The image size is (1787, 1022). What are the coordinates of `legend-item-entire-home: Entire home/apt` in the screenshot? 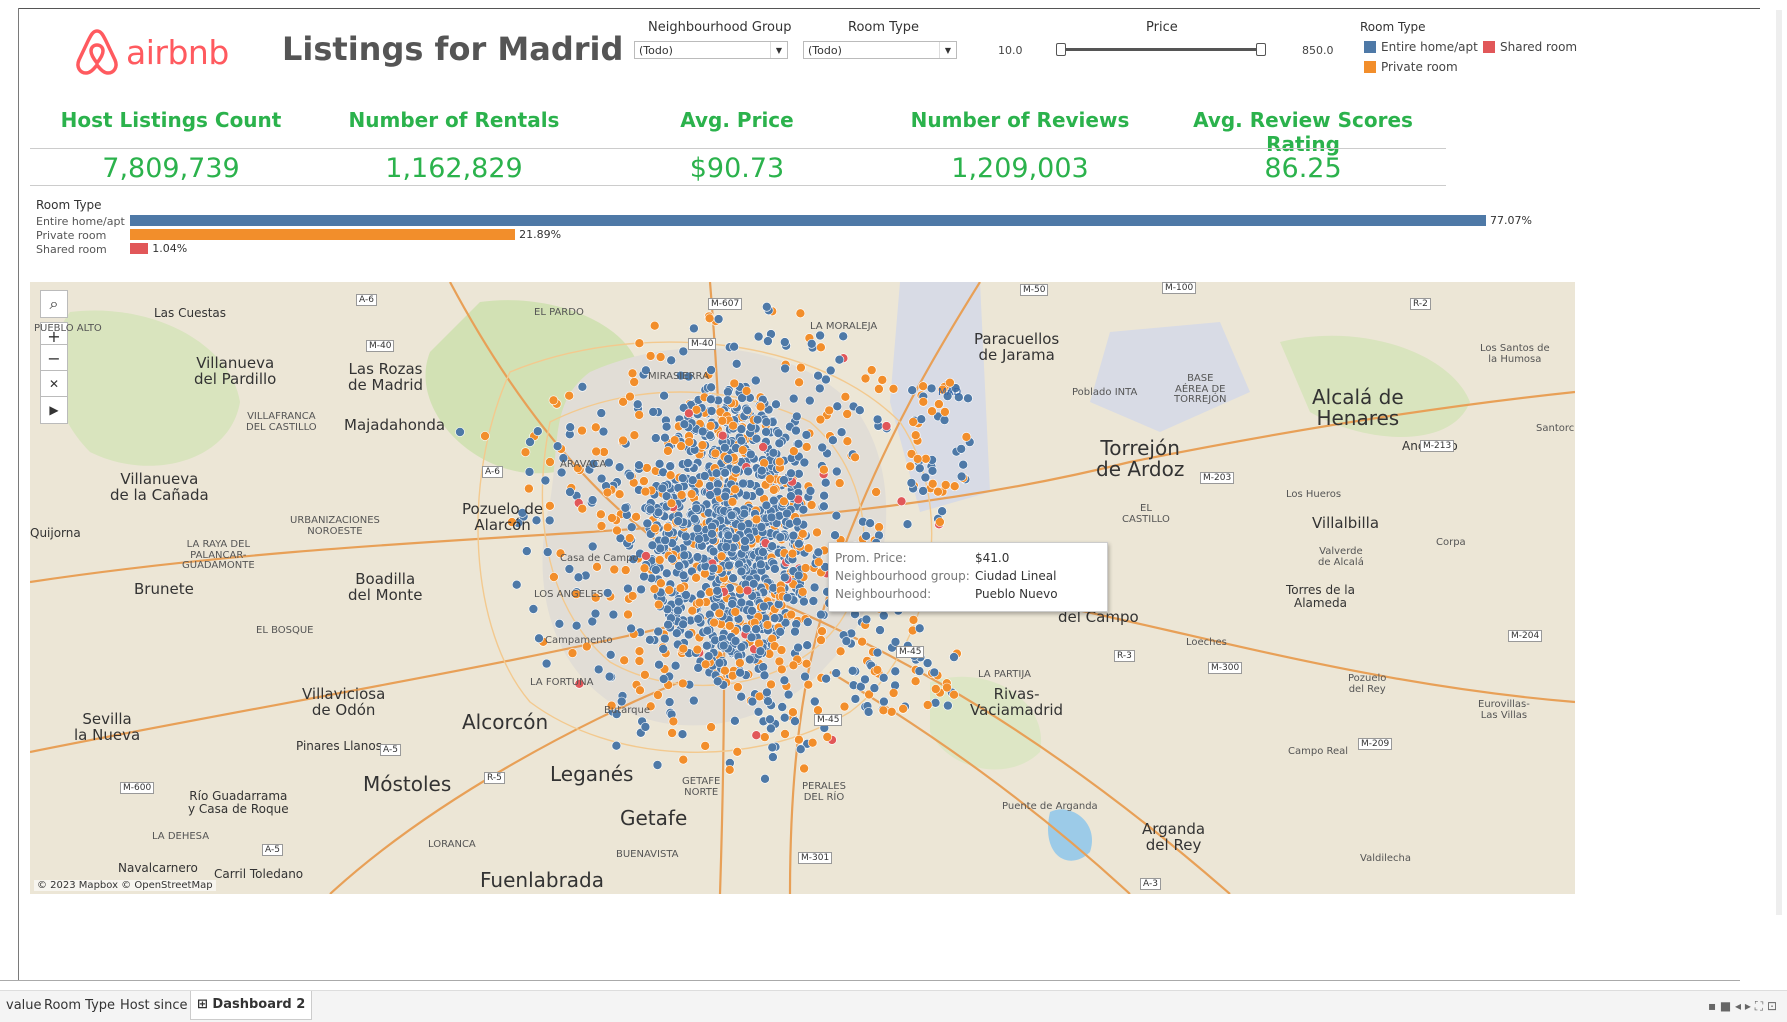 It's located at (1421, 47).